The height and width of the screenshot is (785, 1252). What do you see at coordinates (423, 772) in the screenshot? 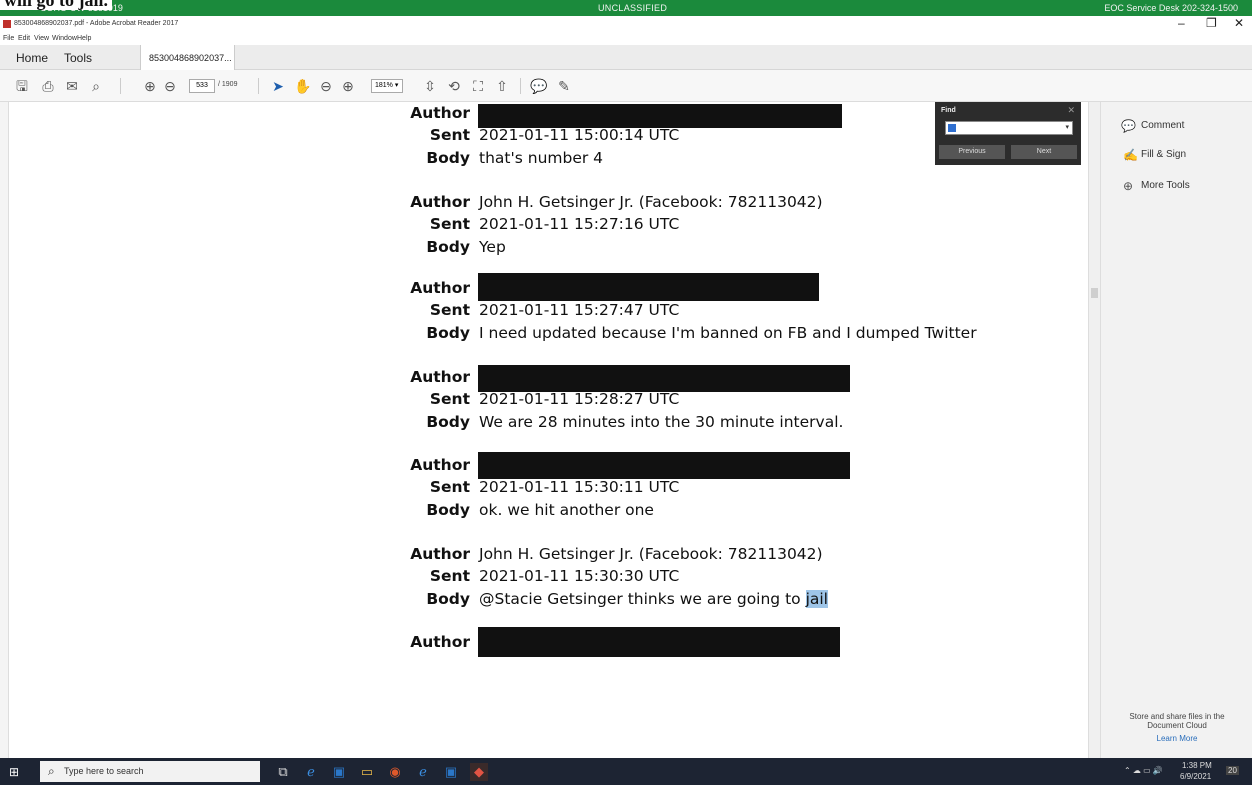
I see `edge-browser-icon: ℯ` at bounding box center [423, 772].